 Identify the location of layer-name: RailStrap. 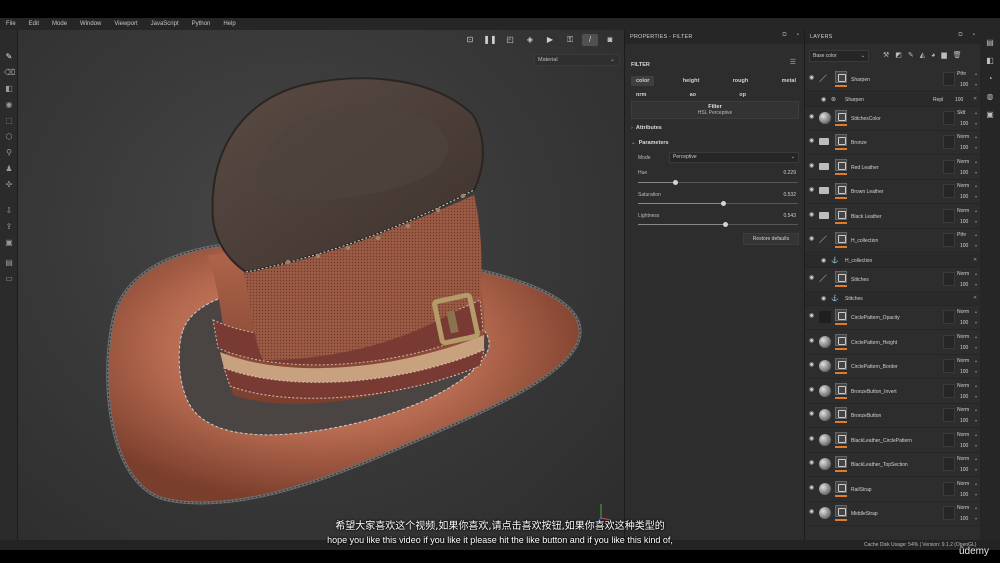
(861, 490).